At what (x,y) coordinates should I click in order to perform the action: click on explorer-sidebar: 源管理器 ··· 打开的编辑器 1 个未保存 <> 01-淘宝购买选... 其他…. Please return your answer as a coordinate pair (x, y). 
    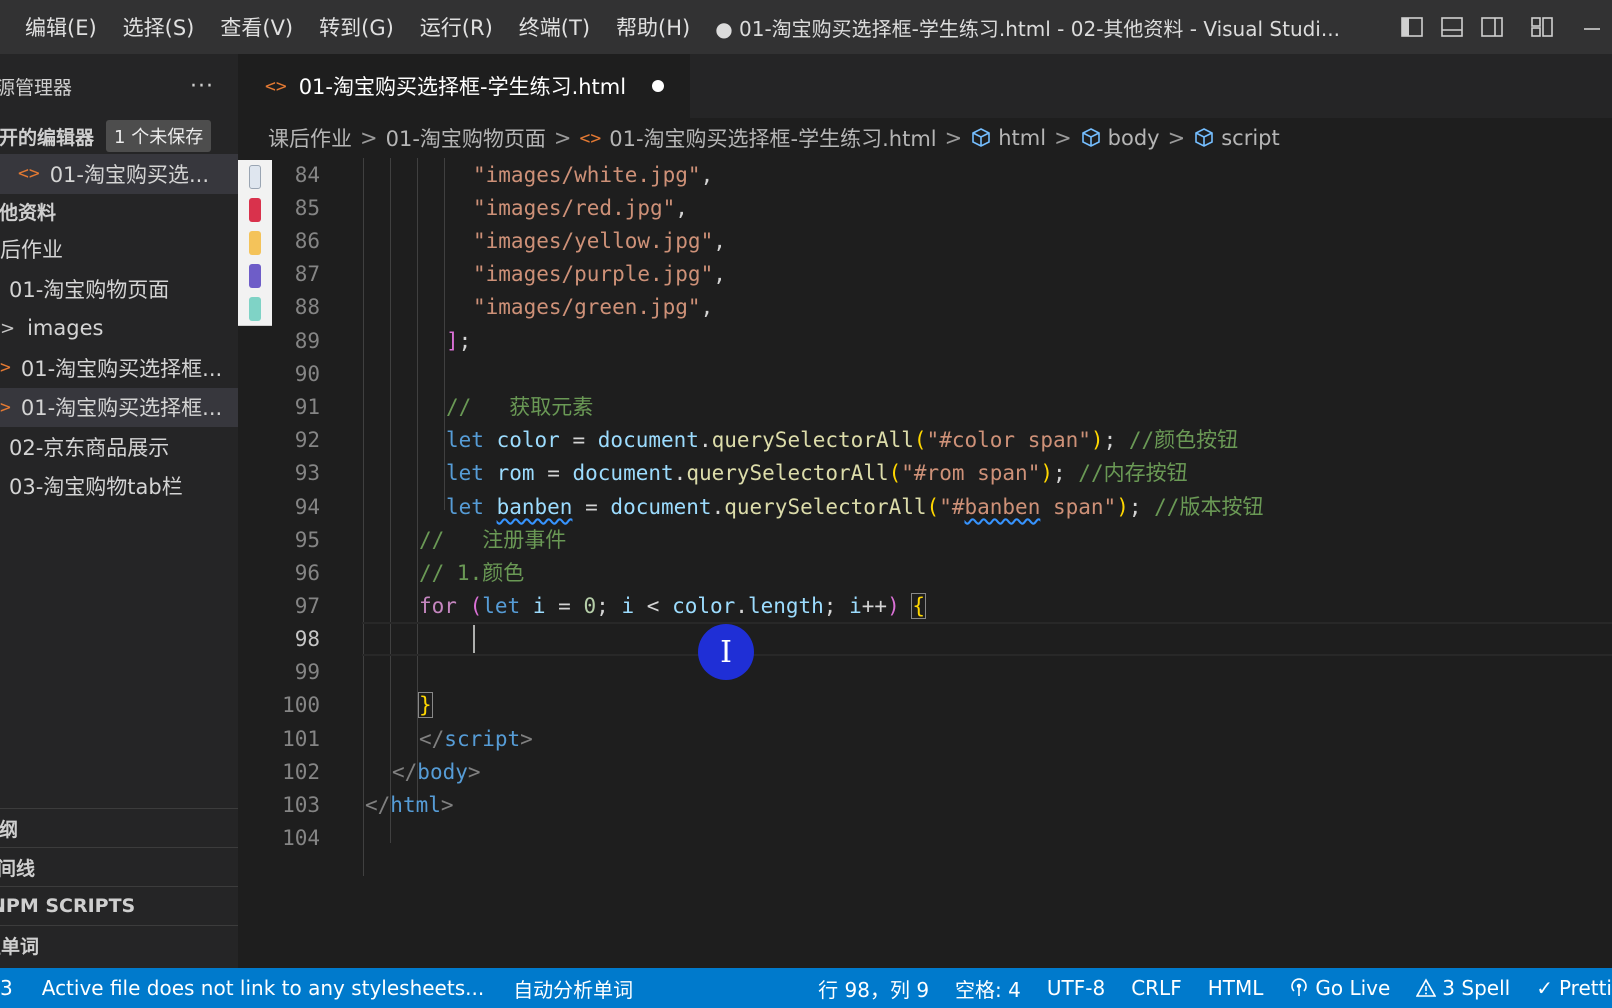
    Looking at the image, I should click on (119, 511).